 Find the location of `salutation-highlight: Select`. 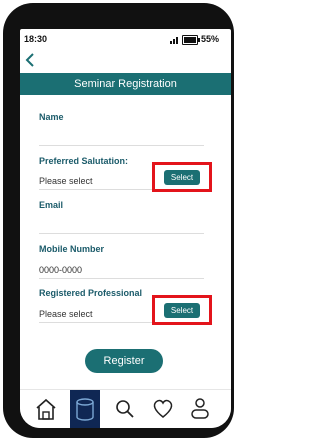

salutation-highlight: Select is located at coordinates (182, 177).